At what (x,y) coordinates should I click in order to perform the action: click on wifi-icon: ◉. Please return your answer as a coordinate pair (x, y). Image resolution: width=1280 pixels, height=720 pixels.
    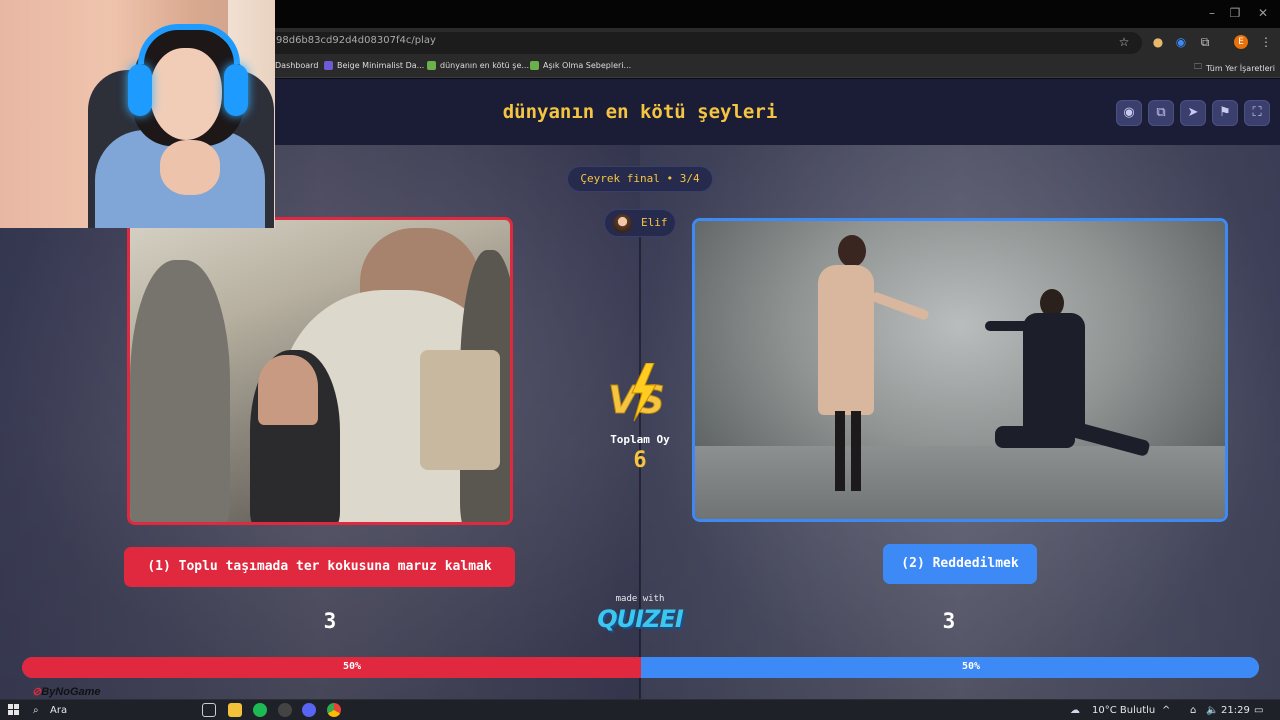
    Looking at the image, I should click on (1181, 42).